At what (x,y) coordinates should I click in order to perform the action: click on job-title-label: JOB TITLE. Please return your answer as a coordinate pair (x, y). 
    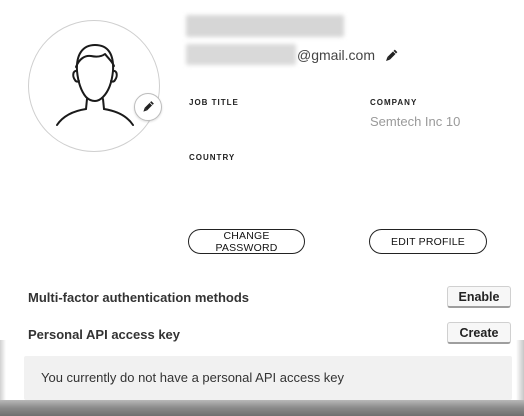
    Looking at the image, I should click on (214, 102).